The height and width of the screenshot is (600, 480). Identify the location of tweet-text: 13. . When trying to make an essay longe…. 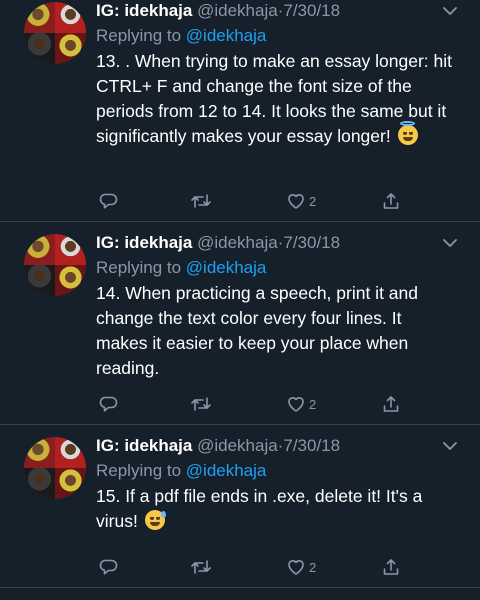
(276, 99).